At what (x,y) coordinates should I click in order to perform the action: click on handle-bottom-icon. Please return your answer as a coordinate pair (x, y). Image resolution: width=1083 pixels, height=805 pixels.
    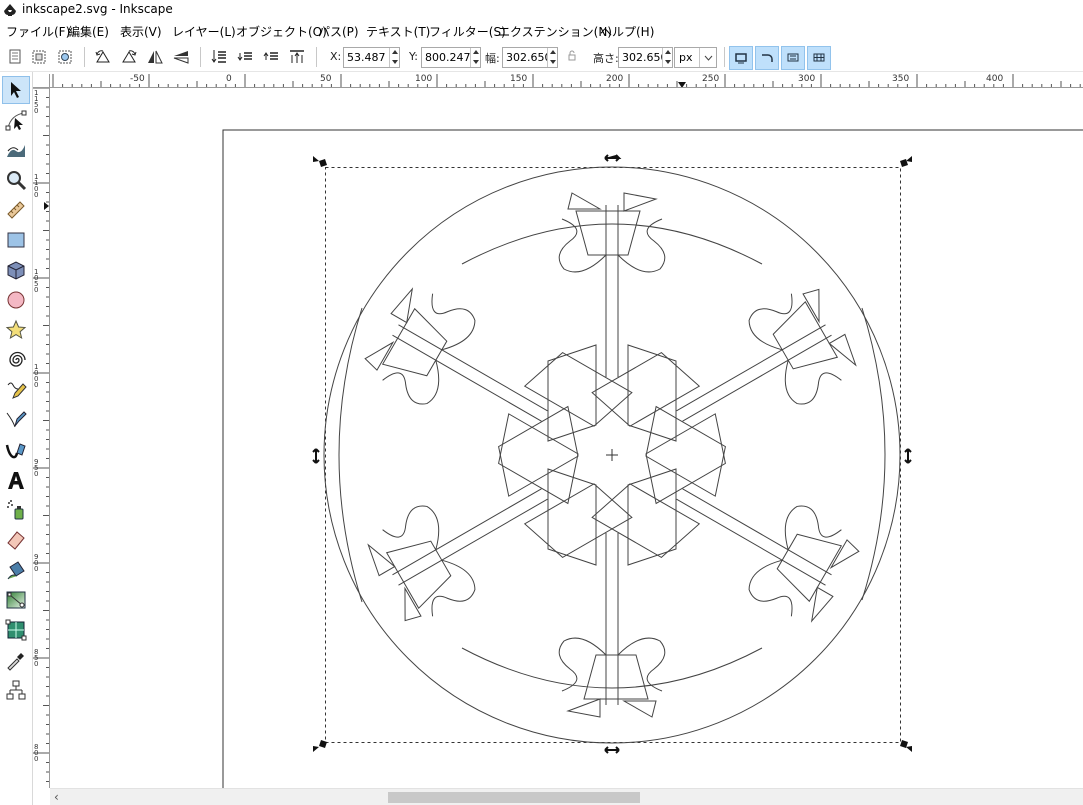
    Looking at the image, I should click on (612, 750).